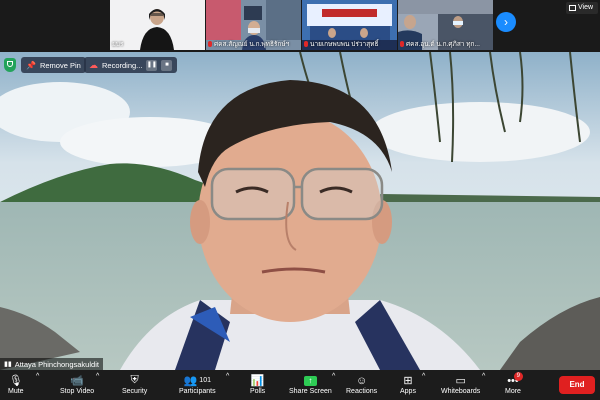 This screenshot has height=400, width=600. What do you see at coordinates (93, 64) in the screenshot?
I see `cloud-icon: ☁` at bounding box center [93, 64].